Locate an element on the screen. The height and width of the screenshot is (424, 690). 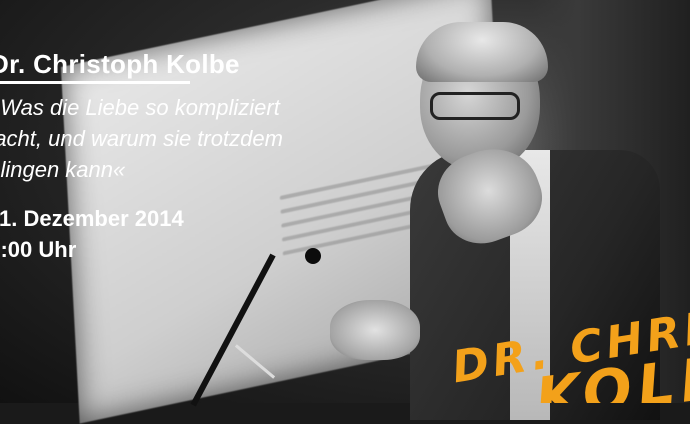
event-time: 20:00 Uhr is located at coordinates (38, 249).